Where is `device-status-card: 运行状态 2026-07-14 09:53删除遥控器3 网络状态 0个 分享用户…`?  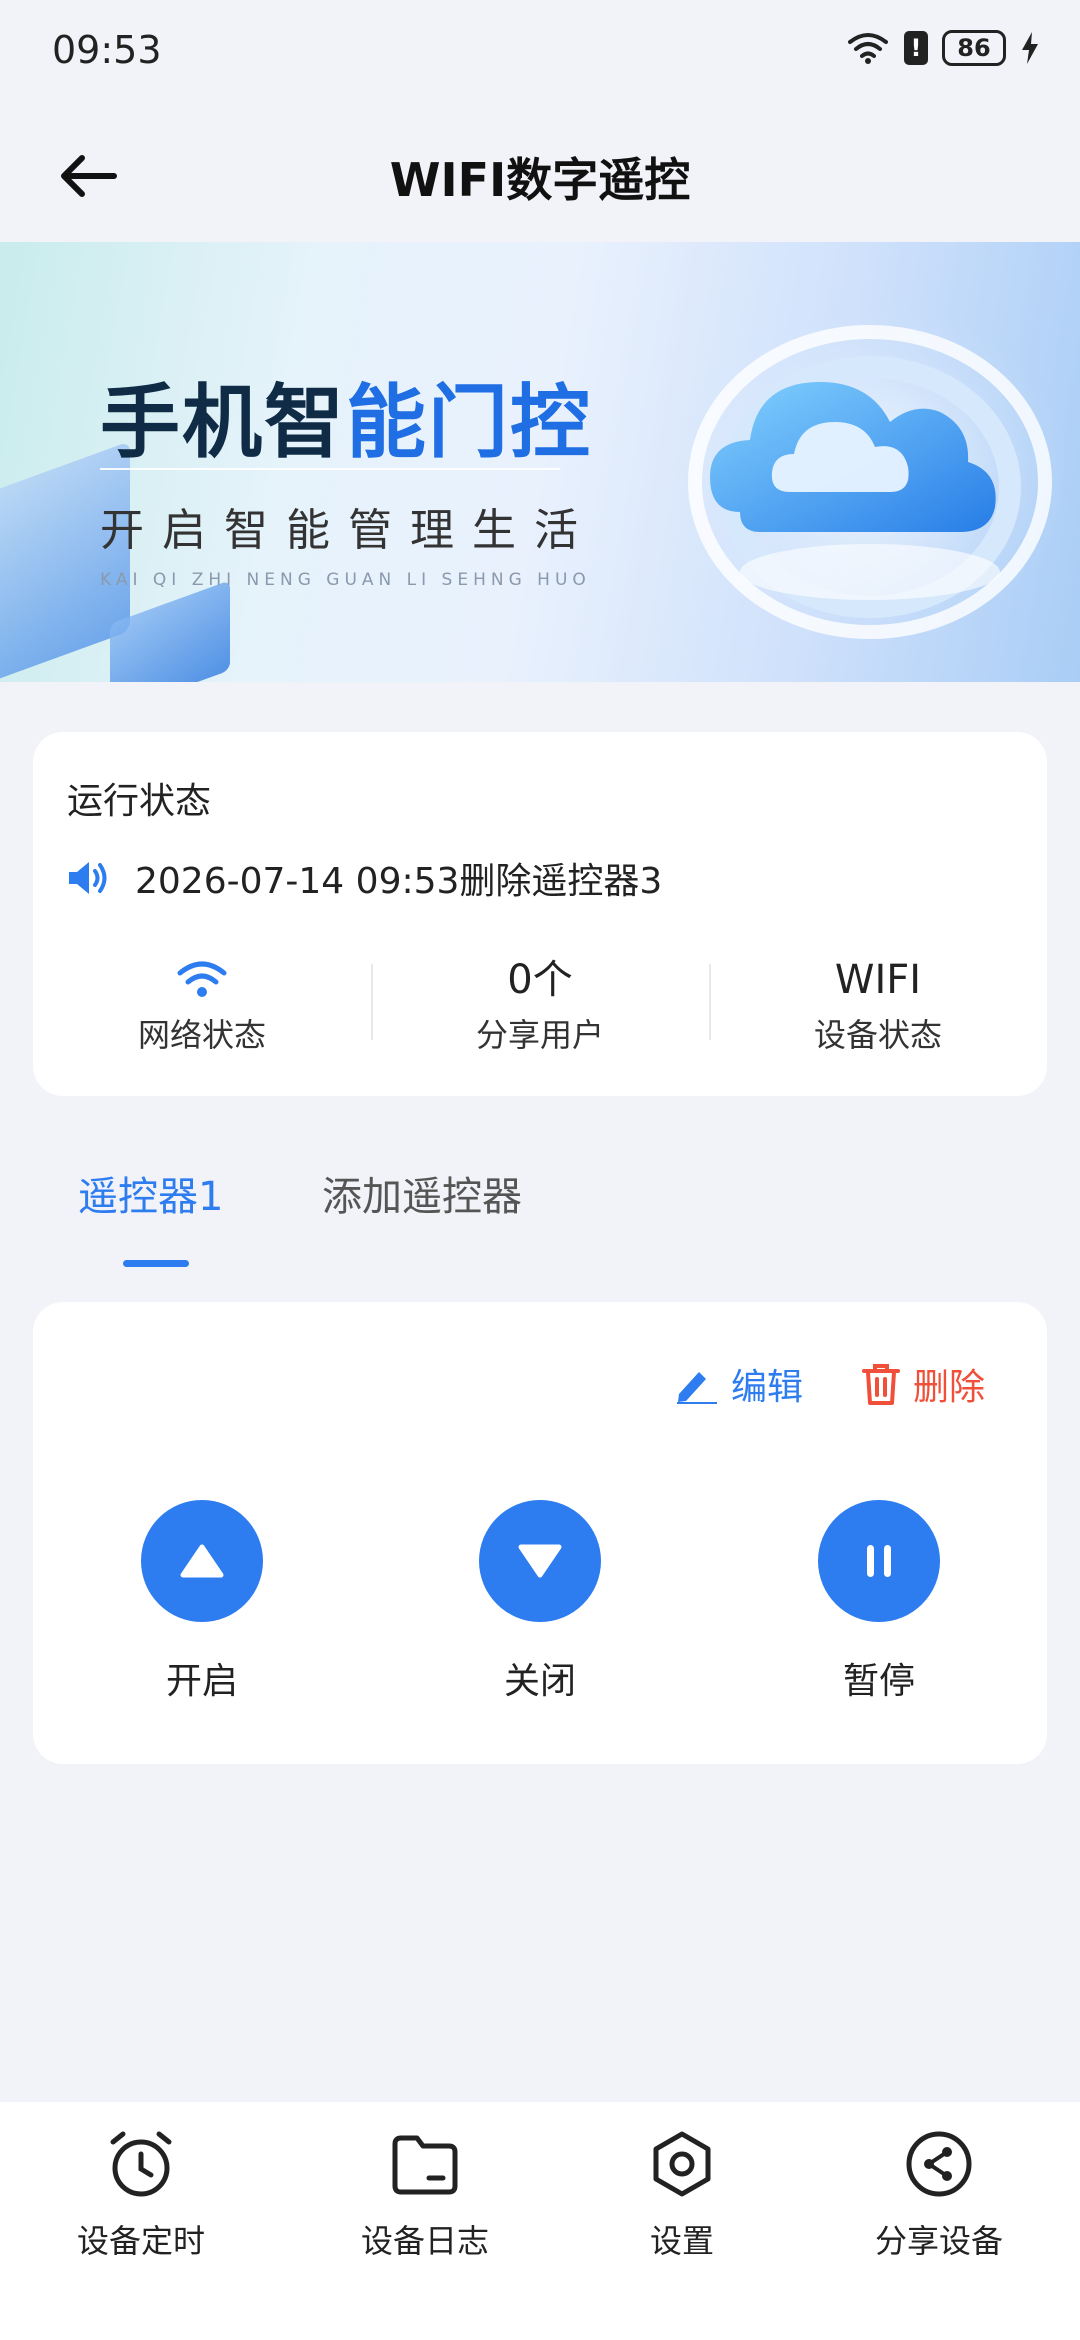 device-status-card: 运行状态 2026-07-14 09:53删除遥控器3 网络状态 0个 分享用户… is located at coordinates (540, 914).